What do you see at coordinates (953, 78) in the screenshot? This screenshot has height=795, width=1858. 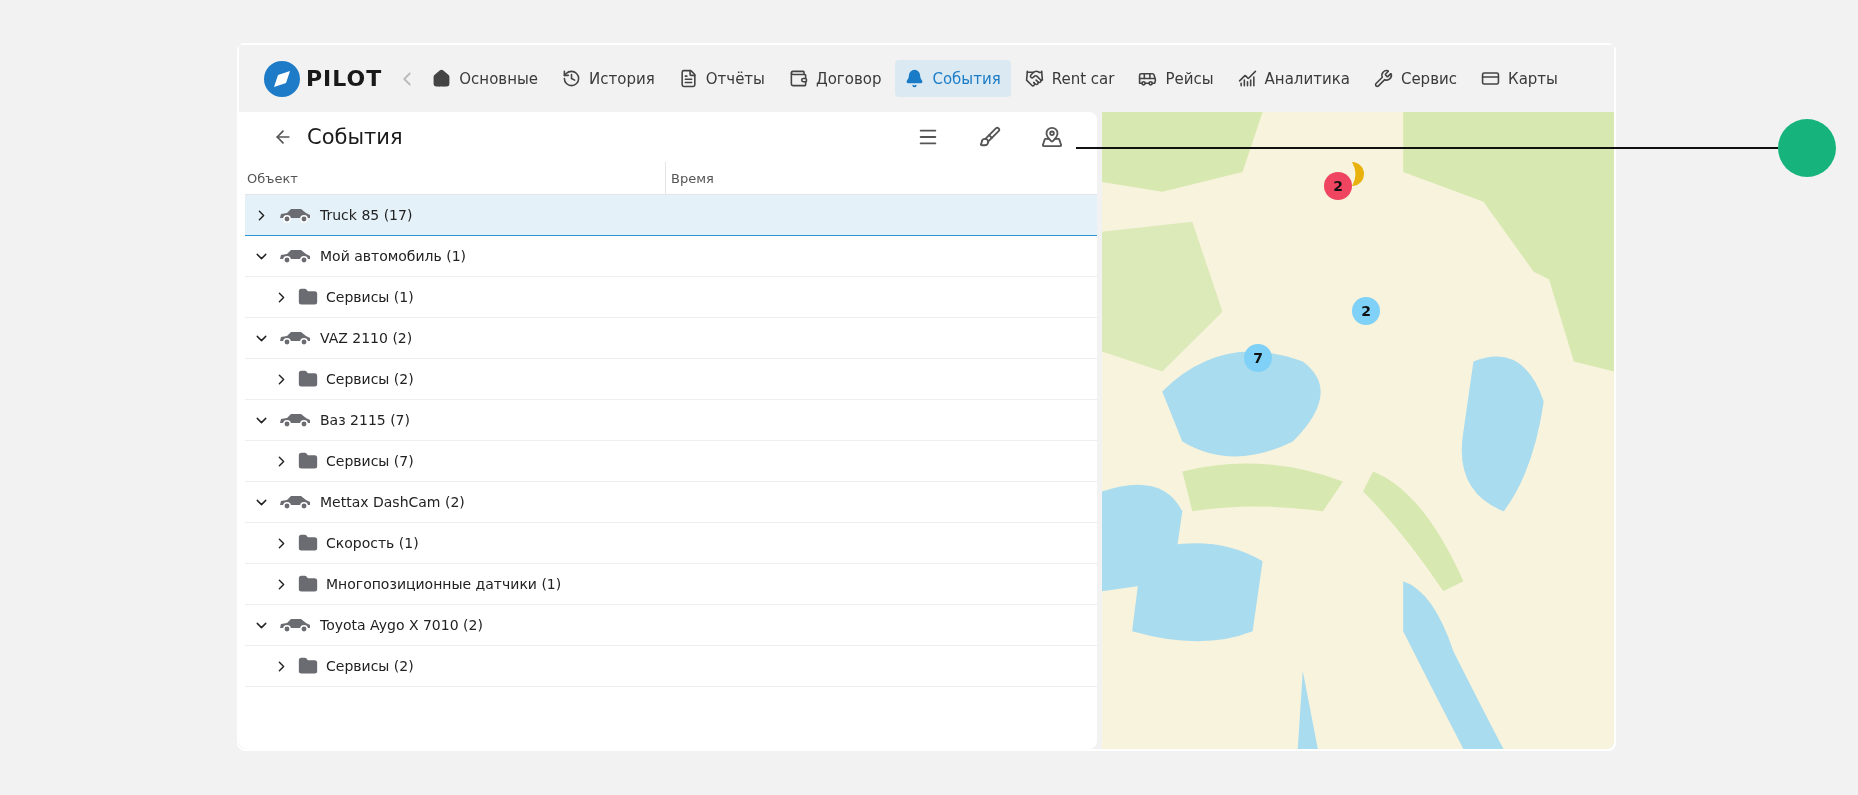 I see `nav-tab: События` at bounding box center [953, 78].